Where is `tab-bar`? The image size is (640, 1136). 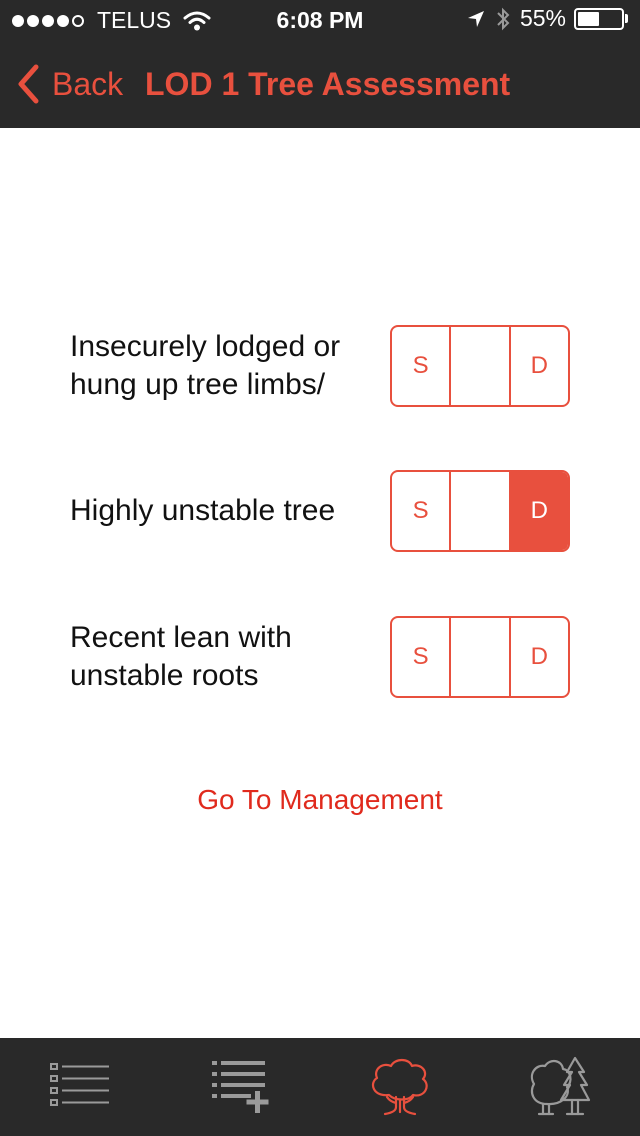 tab-bar is located at coordinates (320, 1087).